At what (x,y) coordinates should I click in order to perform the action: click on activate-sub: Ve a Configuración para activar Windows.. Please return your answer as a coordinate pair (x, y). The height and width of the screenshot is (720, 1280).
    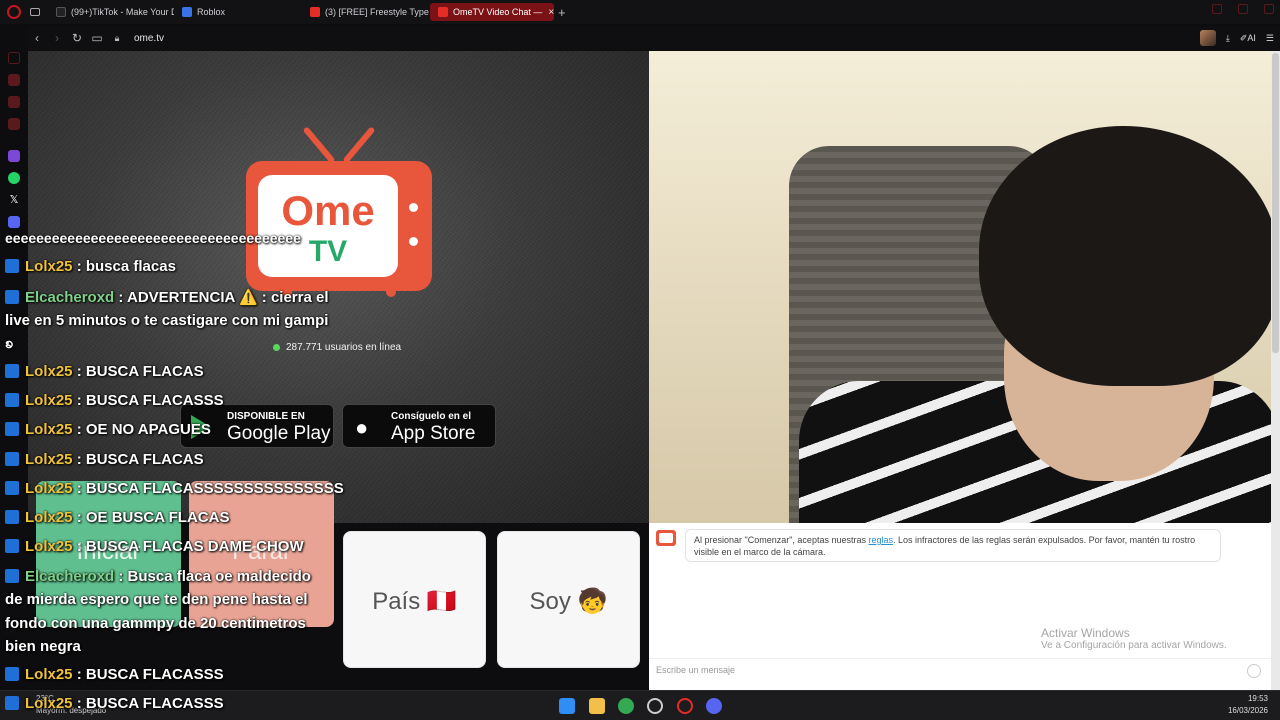
    Looking at the image, I should click on (1134, 645).